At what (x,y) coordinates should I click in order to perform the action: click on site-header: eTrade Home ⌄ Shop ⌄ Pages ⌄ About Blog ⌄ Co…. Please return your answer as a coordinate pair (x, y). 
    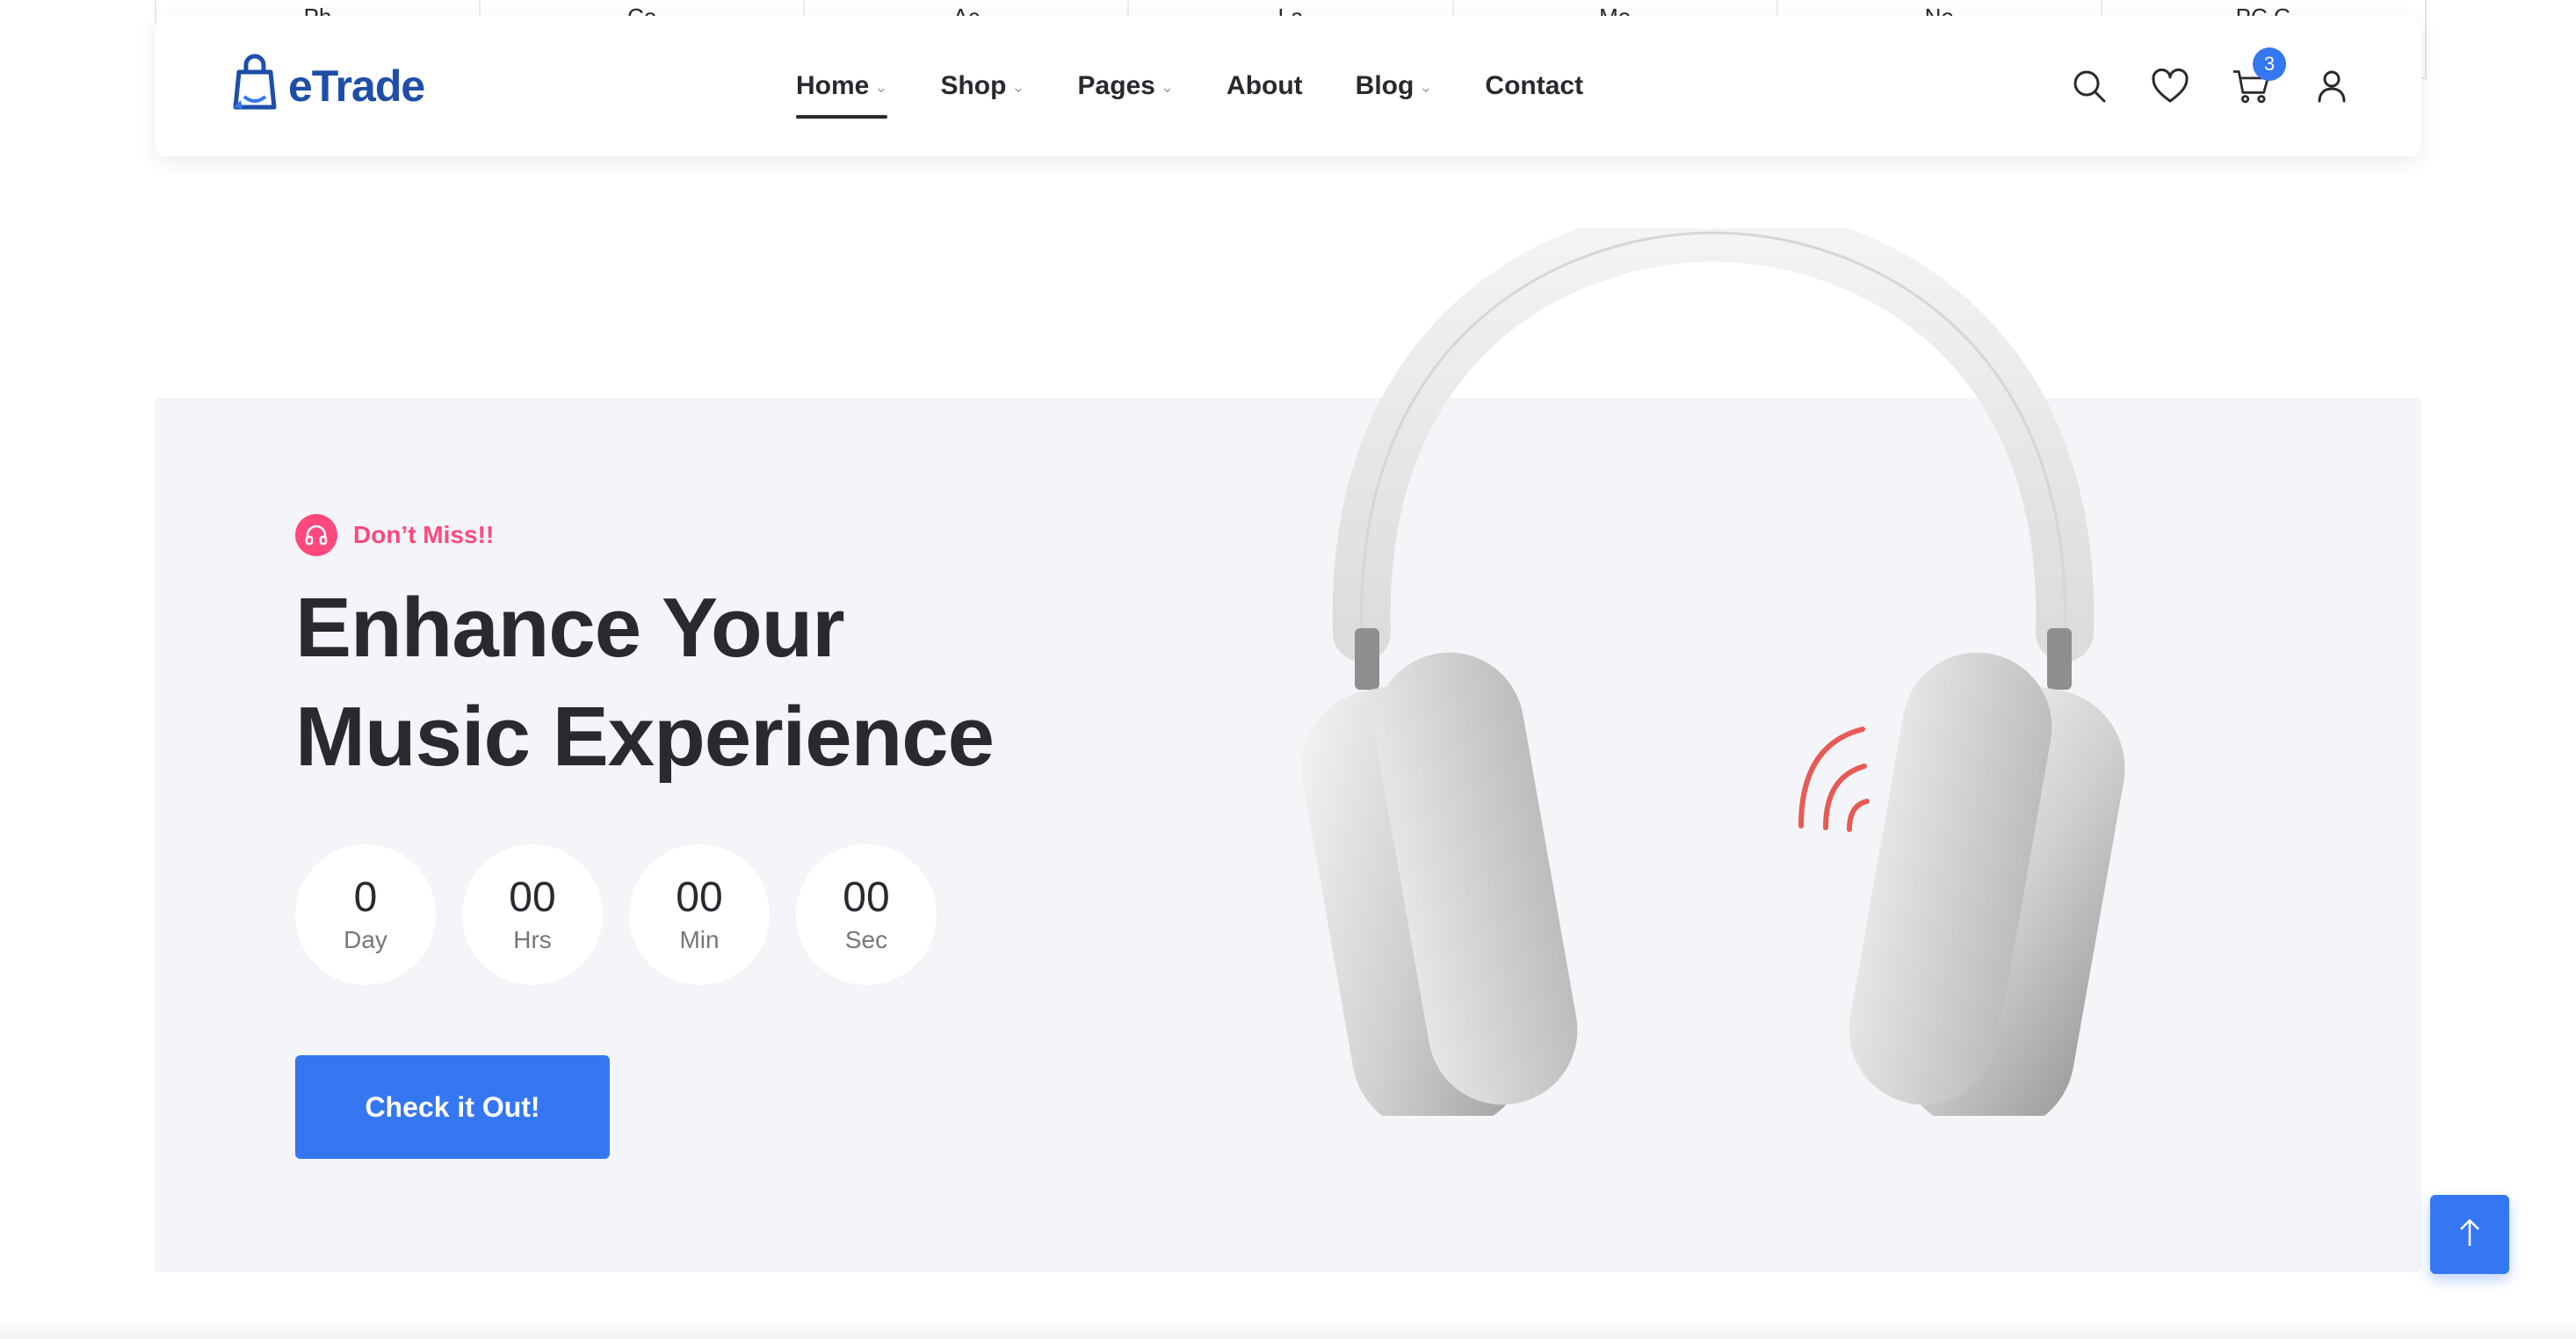
    Looking at the image, I should click on (1288, 86).